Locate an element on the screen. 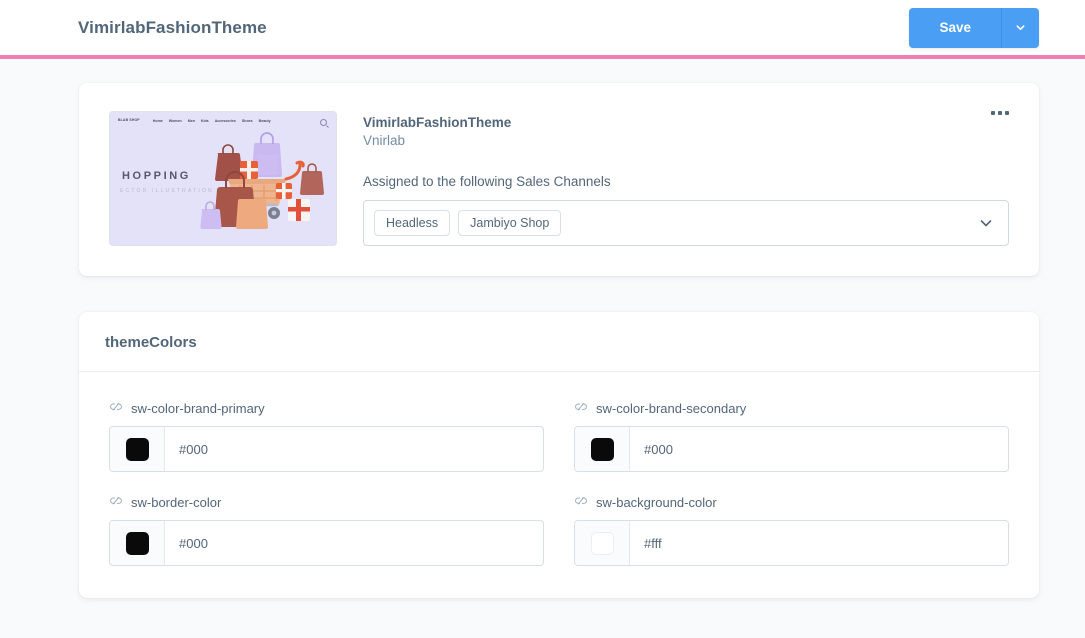 The image size is (1085, 638). field-label-text: sw-color-brand-primary is located at coordinates (198, 408).